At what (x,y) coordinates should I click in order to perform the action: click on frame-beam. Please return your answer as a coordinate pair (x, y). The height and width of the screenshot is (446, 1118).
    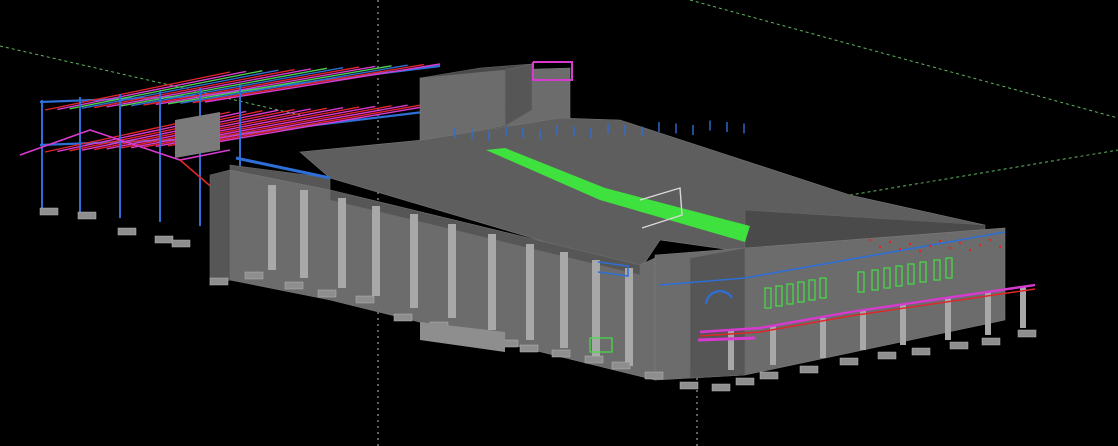
    Looking at the image, I should click on (308, 83).